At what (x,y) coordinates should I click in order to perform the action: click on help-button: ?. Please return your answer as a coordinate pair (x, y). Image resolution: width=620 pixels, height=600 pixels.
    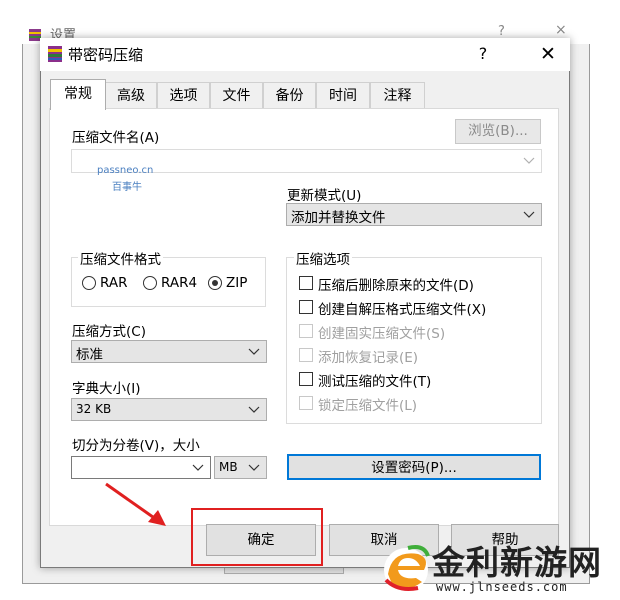
    Looking at the image, I should click on (483, 54).